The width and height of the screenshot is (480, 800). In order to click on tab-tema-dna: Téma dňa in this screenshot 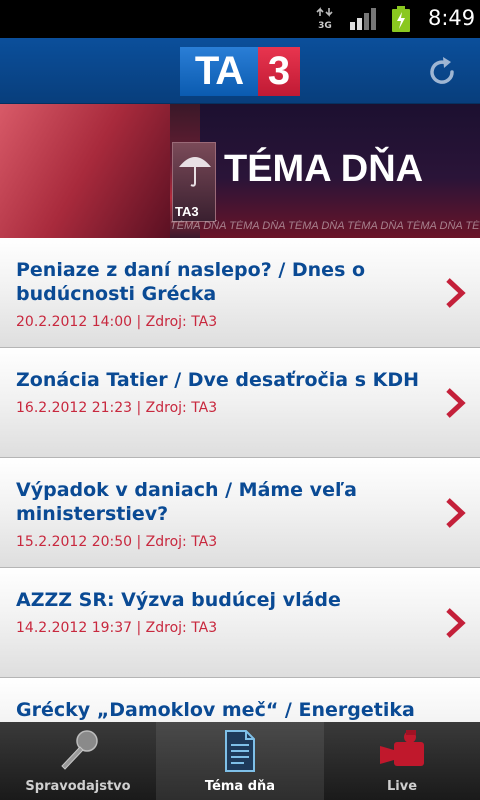, I will do `click(240, 761)`.